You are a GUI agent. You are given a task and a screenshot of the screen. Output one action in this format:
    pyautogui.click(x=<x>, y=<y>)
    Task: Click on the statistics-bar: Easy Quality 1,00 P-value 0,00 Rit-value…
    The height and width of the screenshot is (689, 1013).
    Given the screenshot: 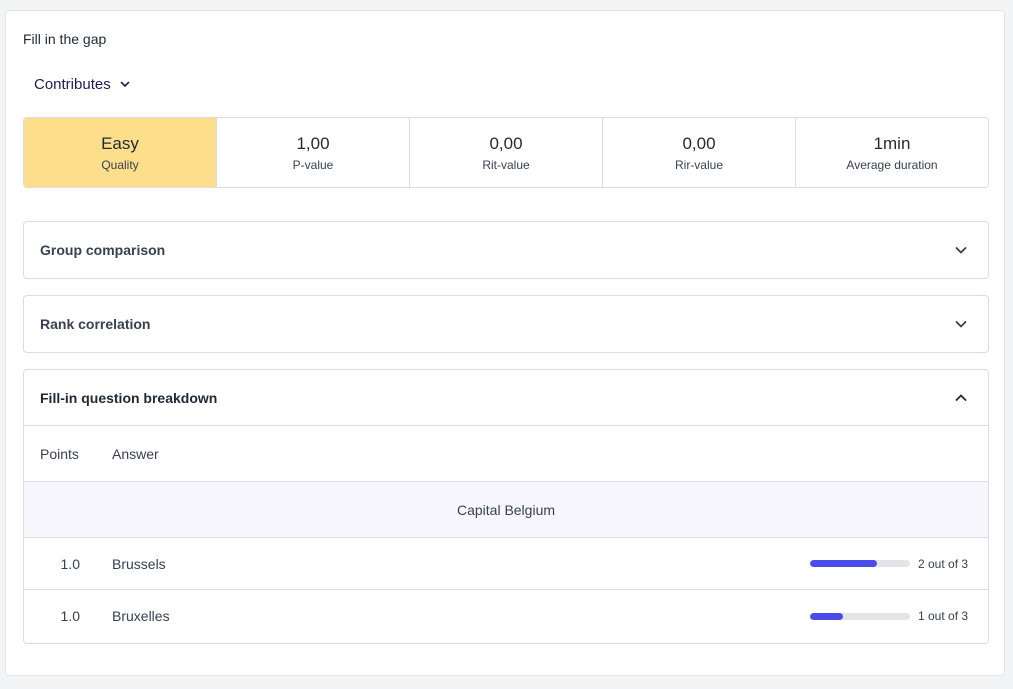 What is the action you would take?
    pyautogui.click(x=506, y=152)
    